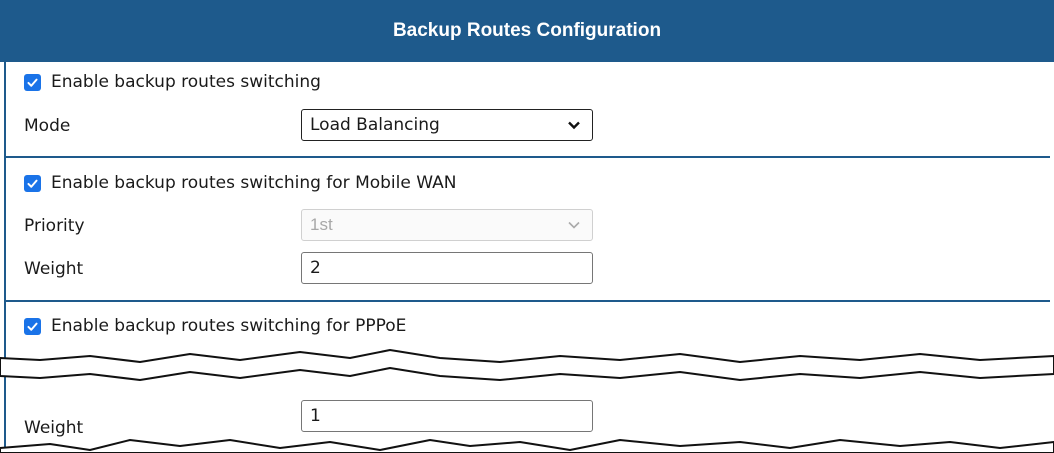 This screenshot has width=1054, height=453. What do you see at coordinates (527, 446) in the screenshot?
I see `torn-edge-bottom` at bounding box center [527, 446].